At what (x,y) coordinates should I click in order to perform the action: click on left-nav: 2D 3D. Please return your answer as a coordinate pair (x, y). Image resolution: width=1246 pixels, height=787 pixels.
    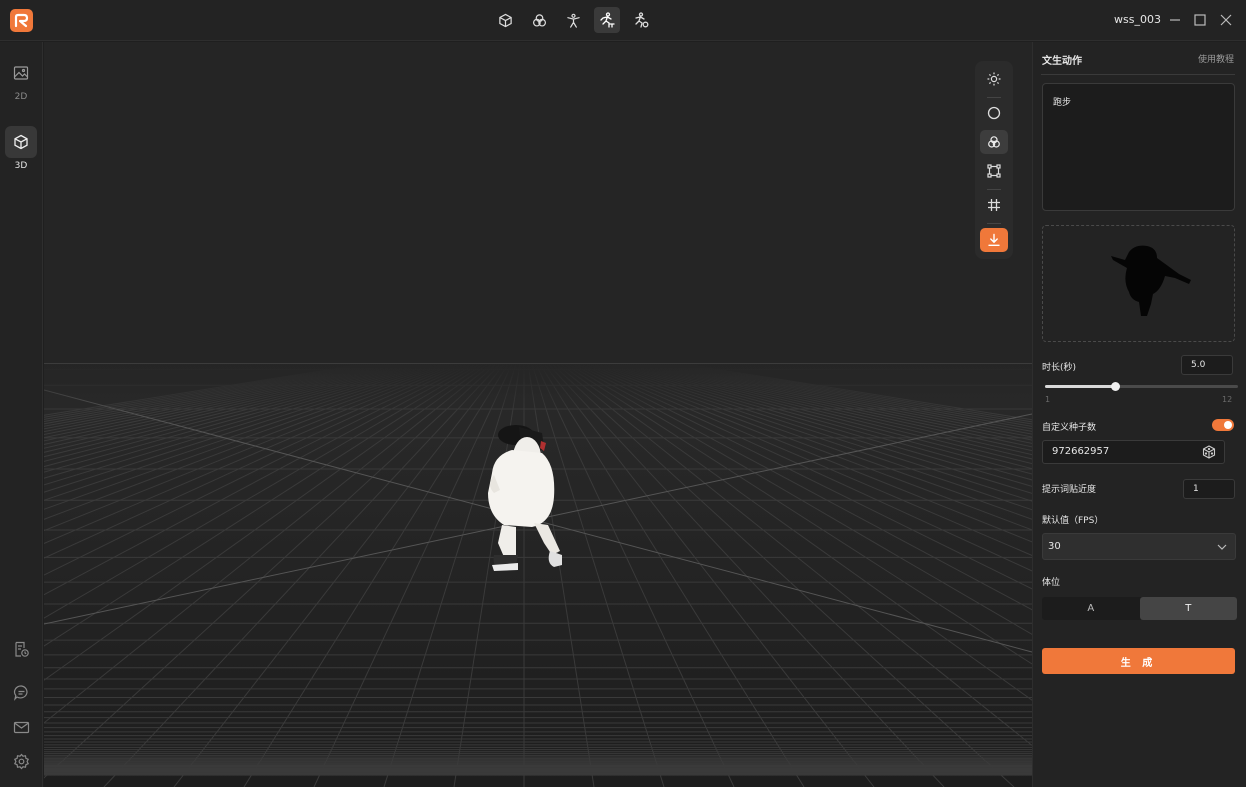
    Looking at the image, I should click on (21, 414).